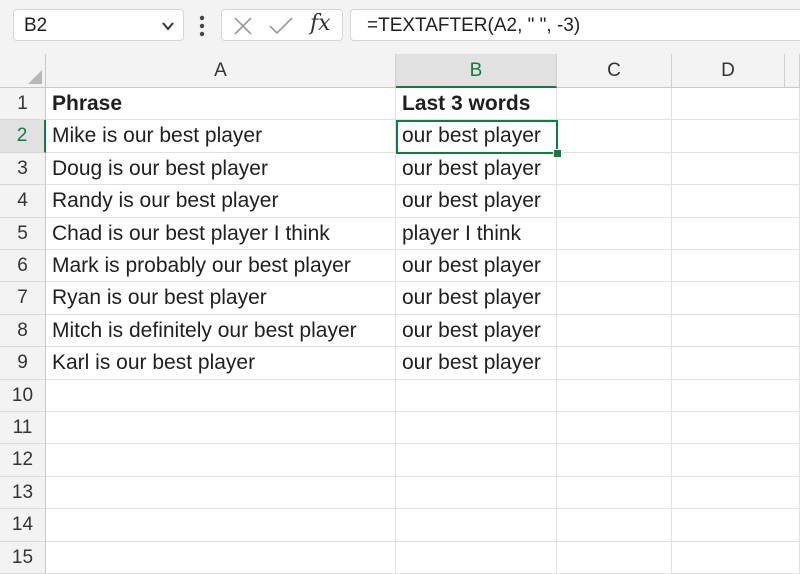 Image resolution: width=800 pixels, height=574 pixels. I want to click on cell-b15, so click(476, 557).